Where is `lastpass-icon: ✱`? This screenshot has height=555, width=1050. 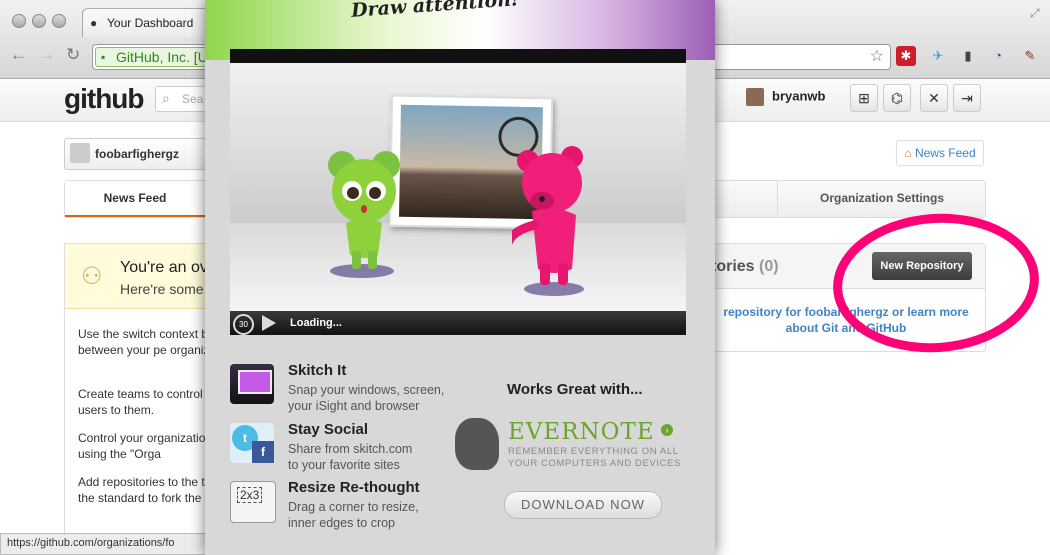
lastpass-icon: ✱ is located at coordinates (906, 56).